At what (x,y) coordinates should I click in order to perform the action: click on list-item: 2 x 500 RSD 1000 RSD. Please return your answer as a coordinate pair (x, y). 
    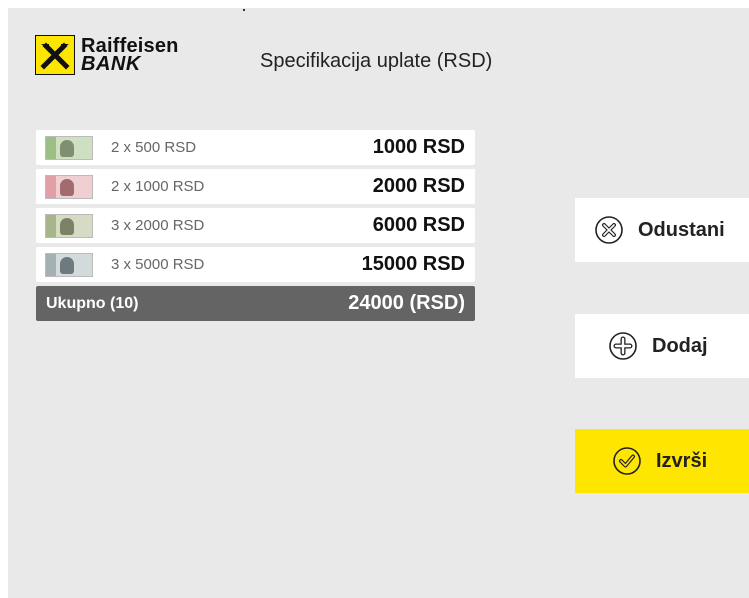
    Looking at the image, I should click on (255, 147).